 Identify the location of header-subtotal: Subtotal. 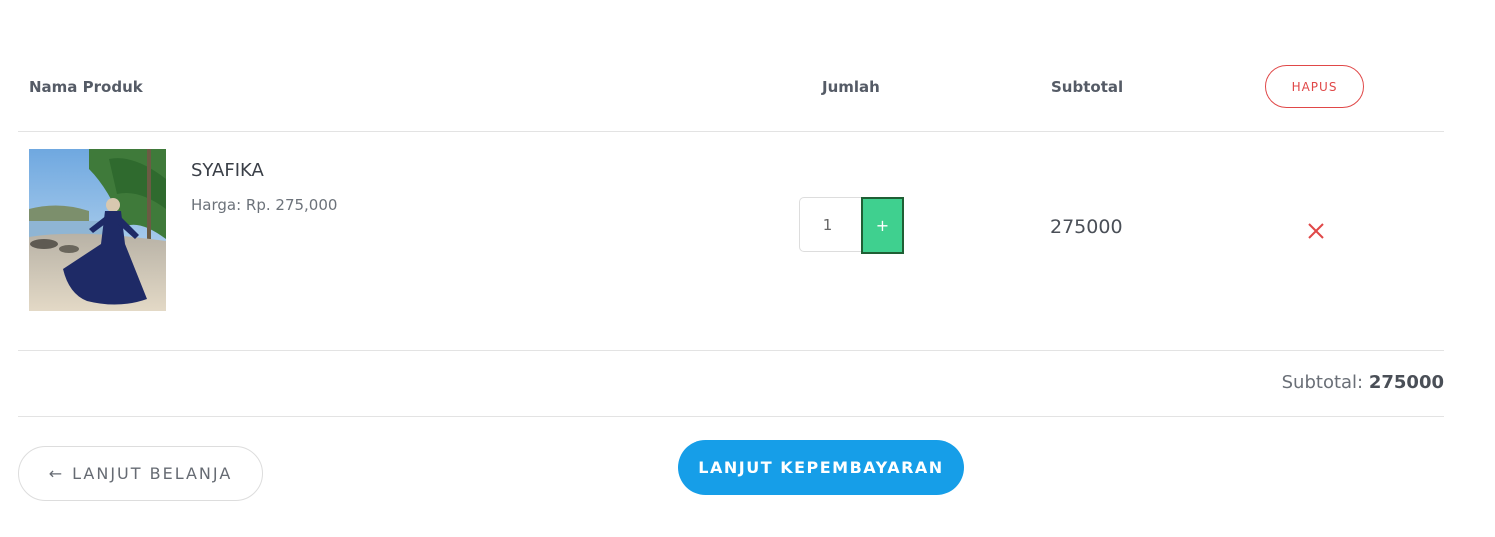
(1087, 87).